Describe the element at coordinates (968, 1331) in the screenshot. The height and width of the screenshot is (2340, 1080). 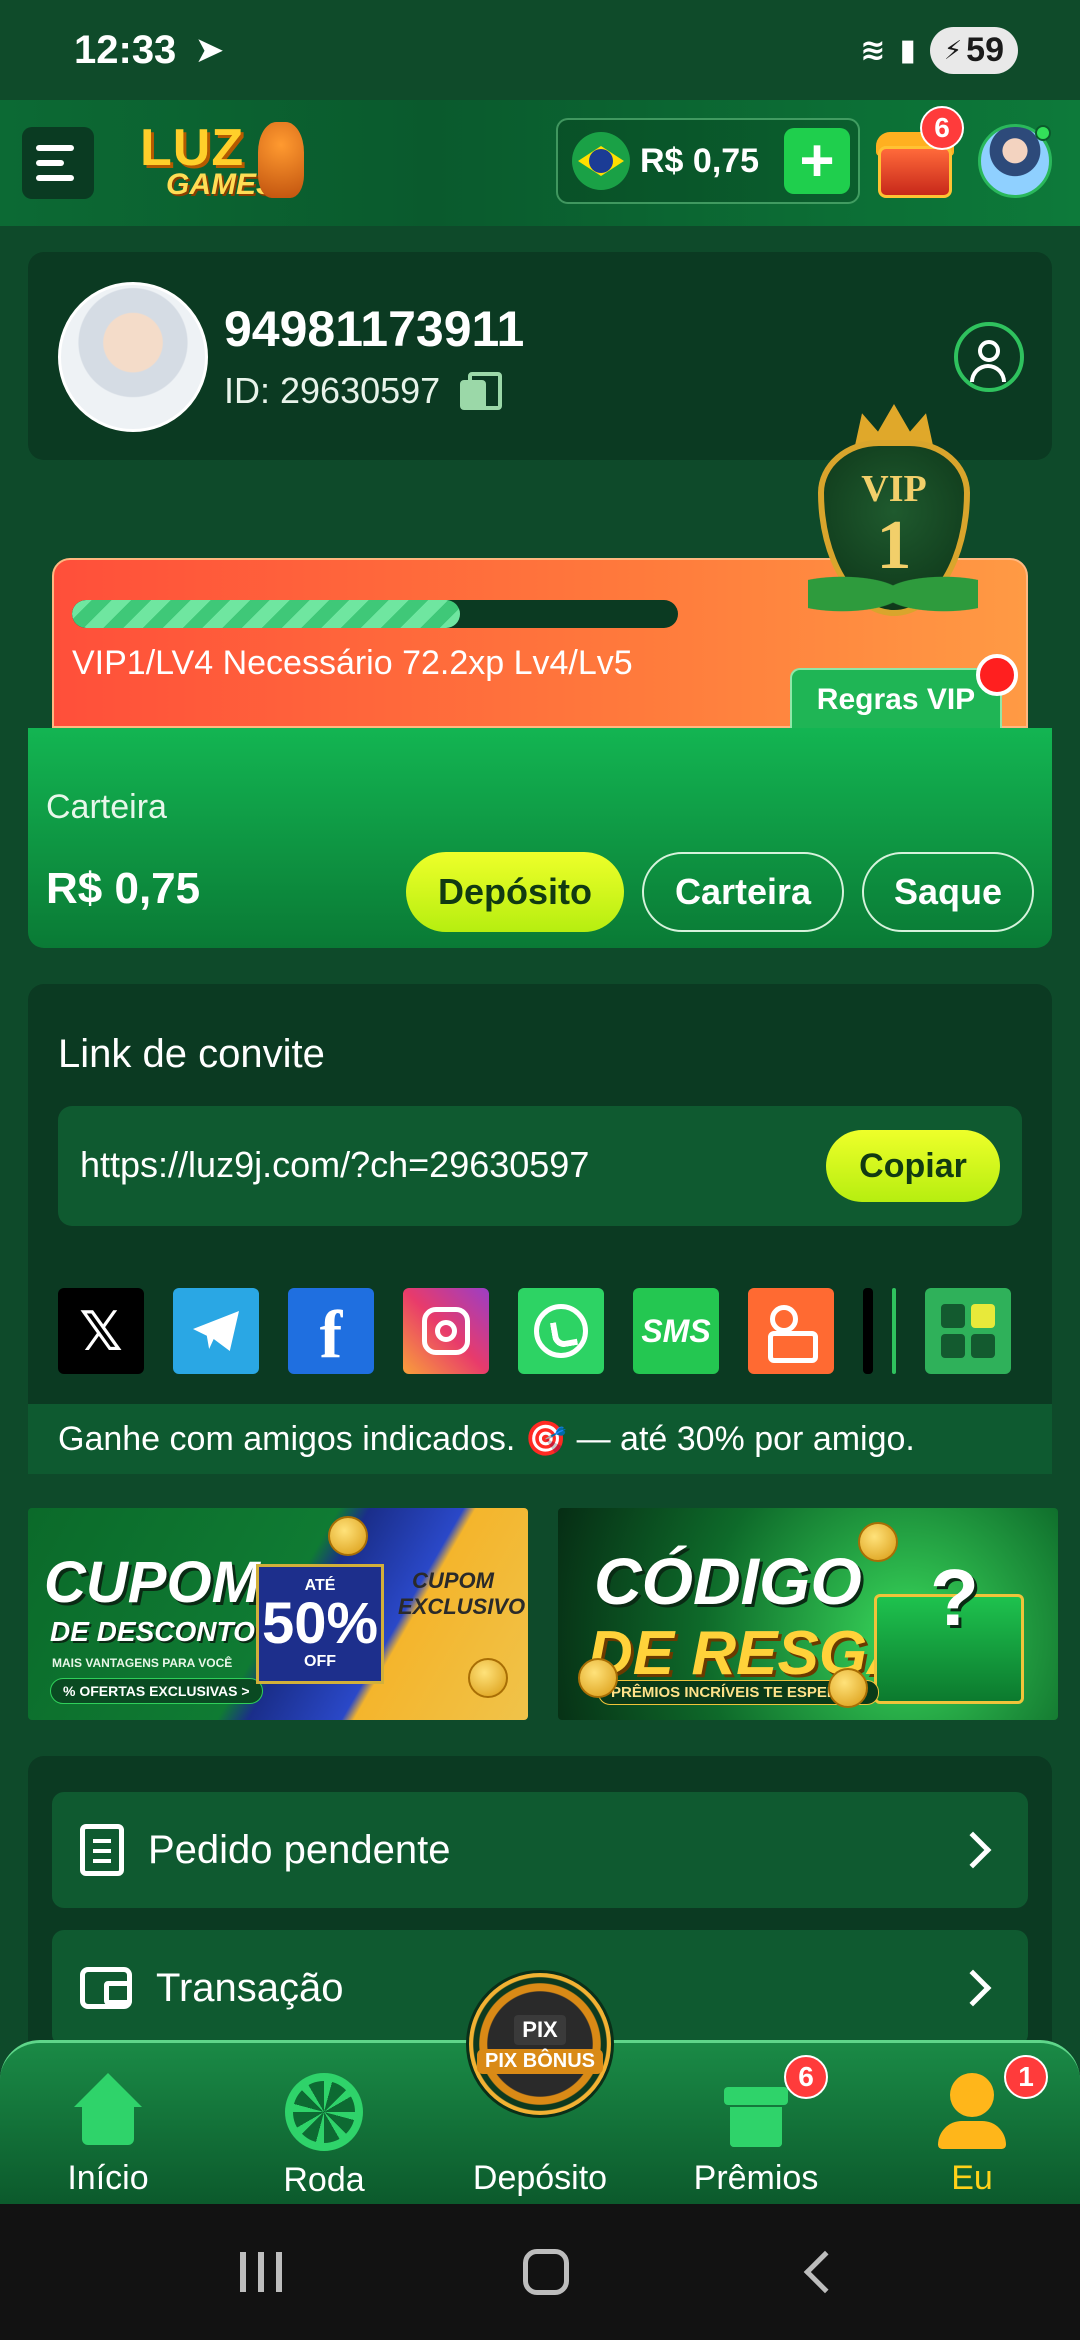
I see `more-share-icon` at that location.